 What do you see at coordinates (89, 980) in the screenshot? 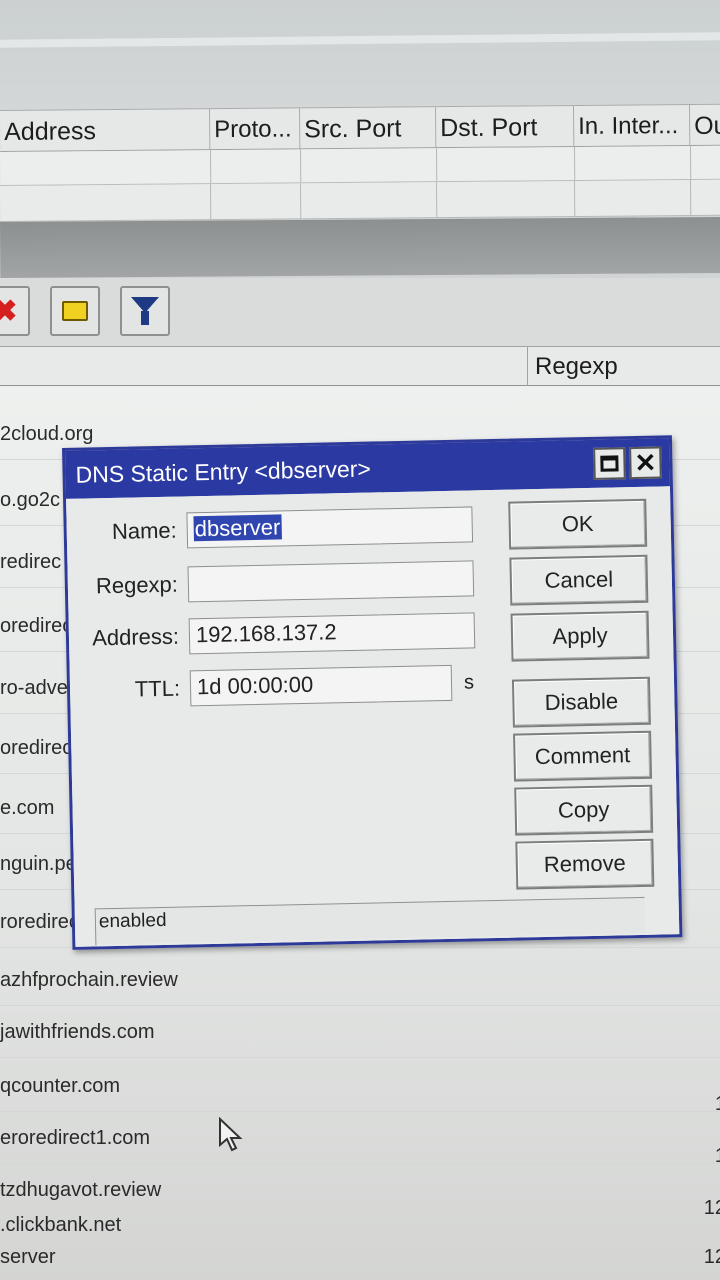
I see `list-item-name: azhfprochain.review` at bounding box center [89, 980].